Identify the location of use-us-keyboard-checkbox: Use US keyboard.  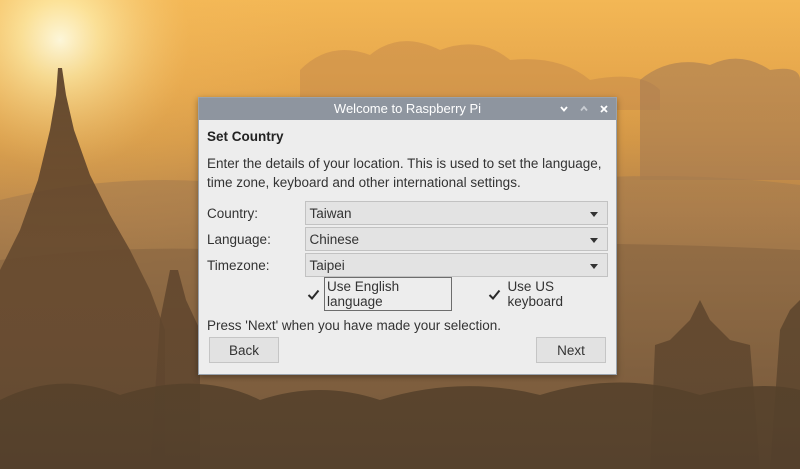
(548, 294).